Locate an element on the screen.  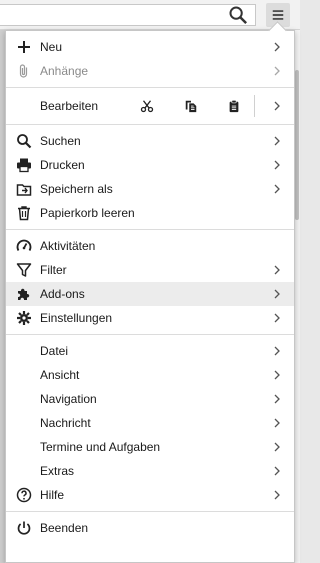
menu-item-drucken: Drucken is located at coordinates (150, 165).